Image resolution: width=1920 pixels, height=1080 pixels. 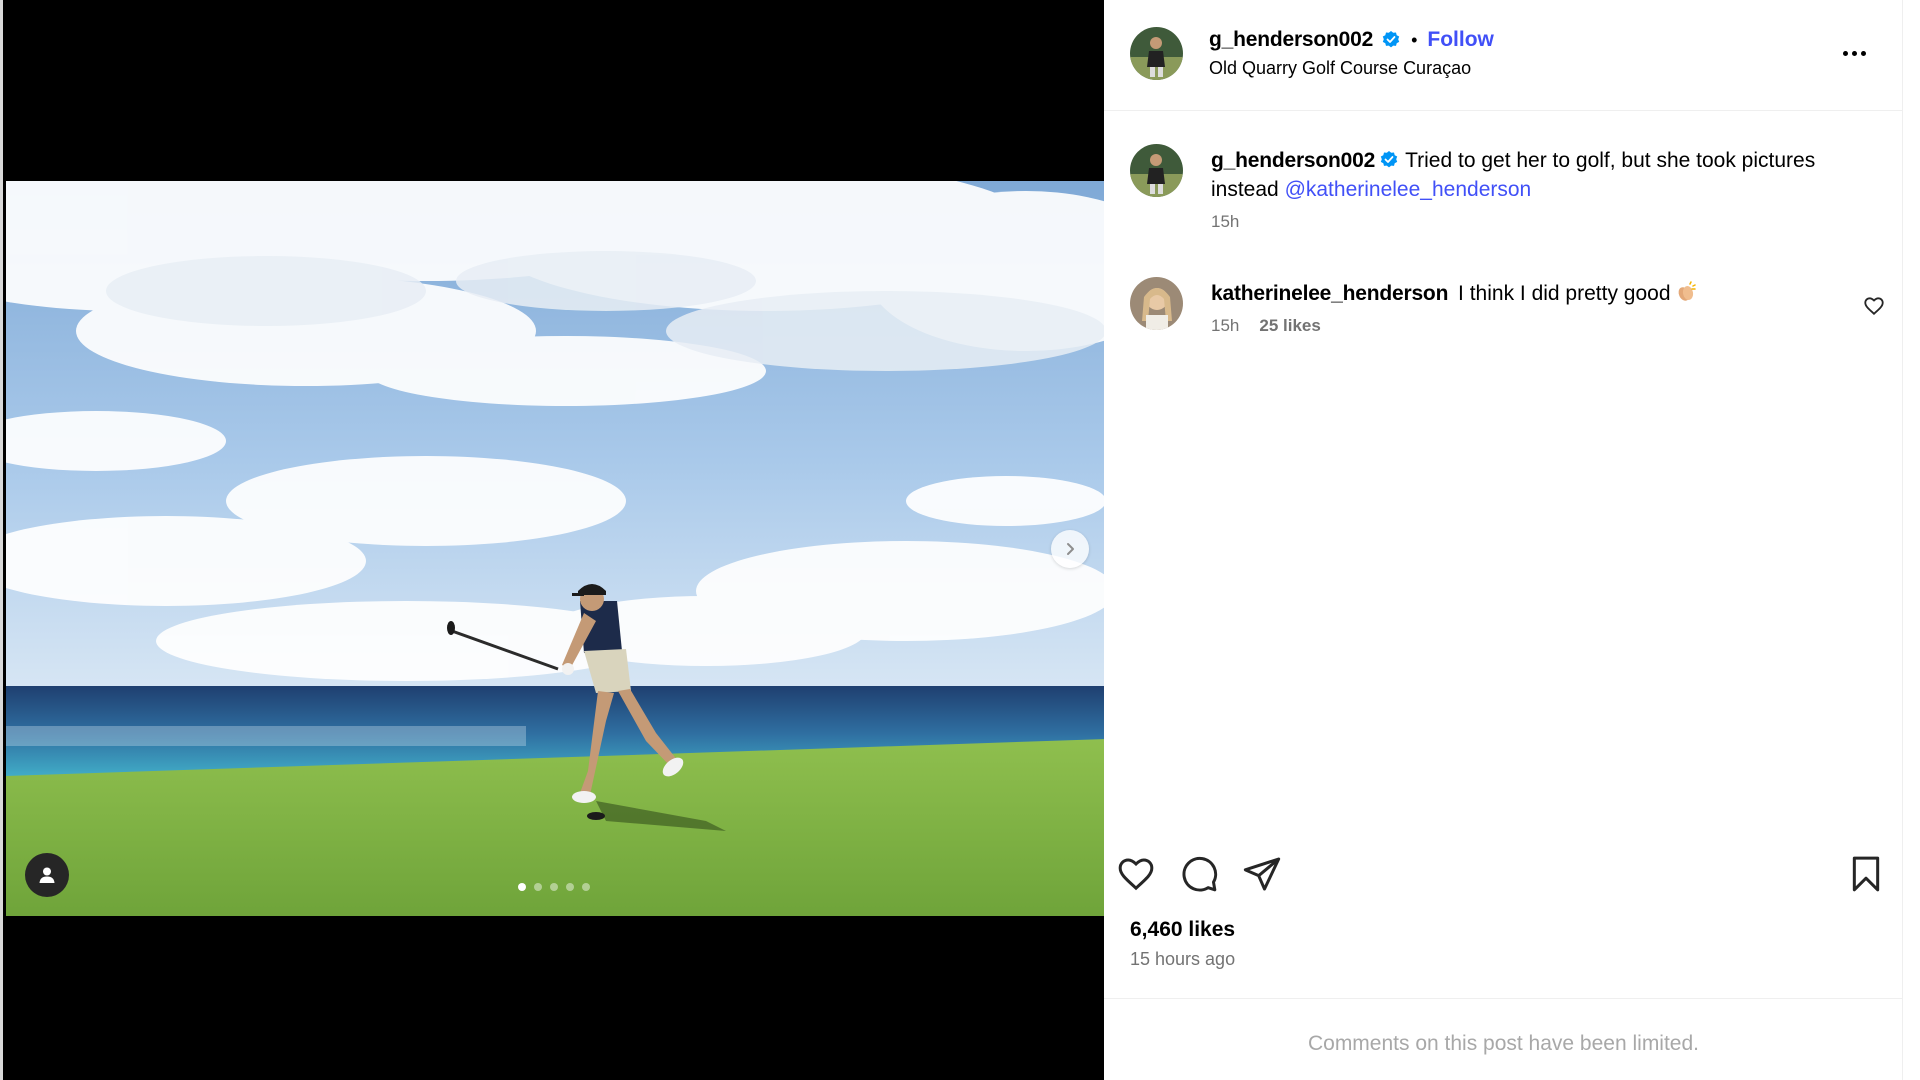 I want to click on author-avatar, so click(x=1156, y=53).